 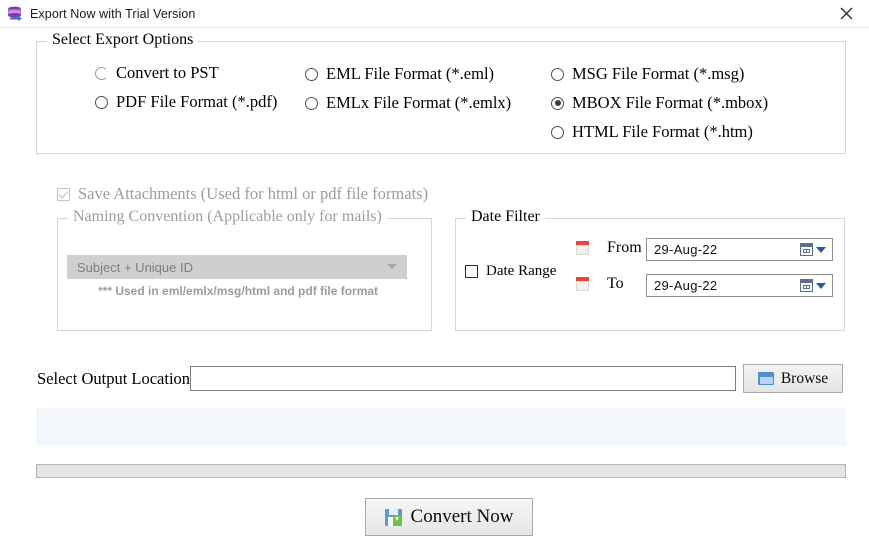 What do you see at coordinates (135, 267) in the screenshot?
I see `naming-convention-selected-value: Subject + Unique ID` at bounding box center [135, 267].